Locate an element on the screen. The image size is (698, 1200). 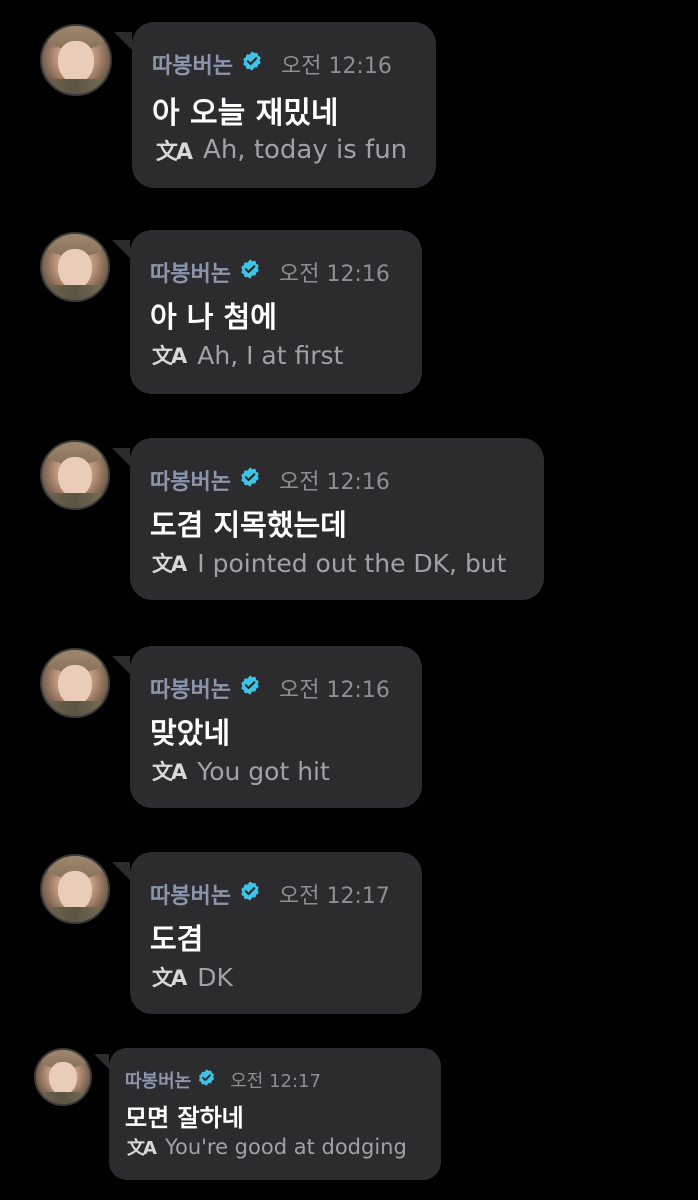
translation-text: You're good at dodging is located at coordinates (285, 1147).